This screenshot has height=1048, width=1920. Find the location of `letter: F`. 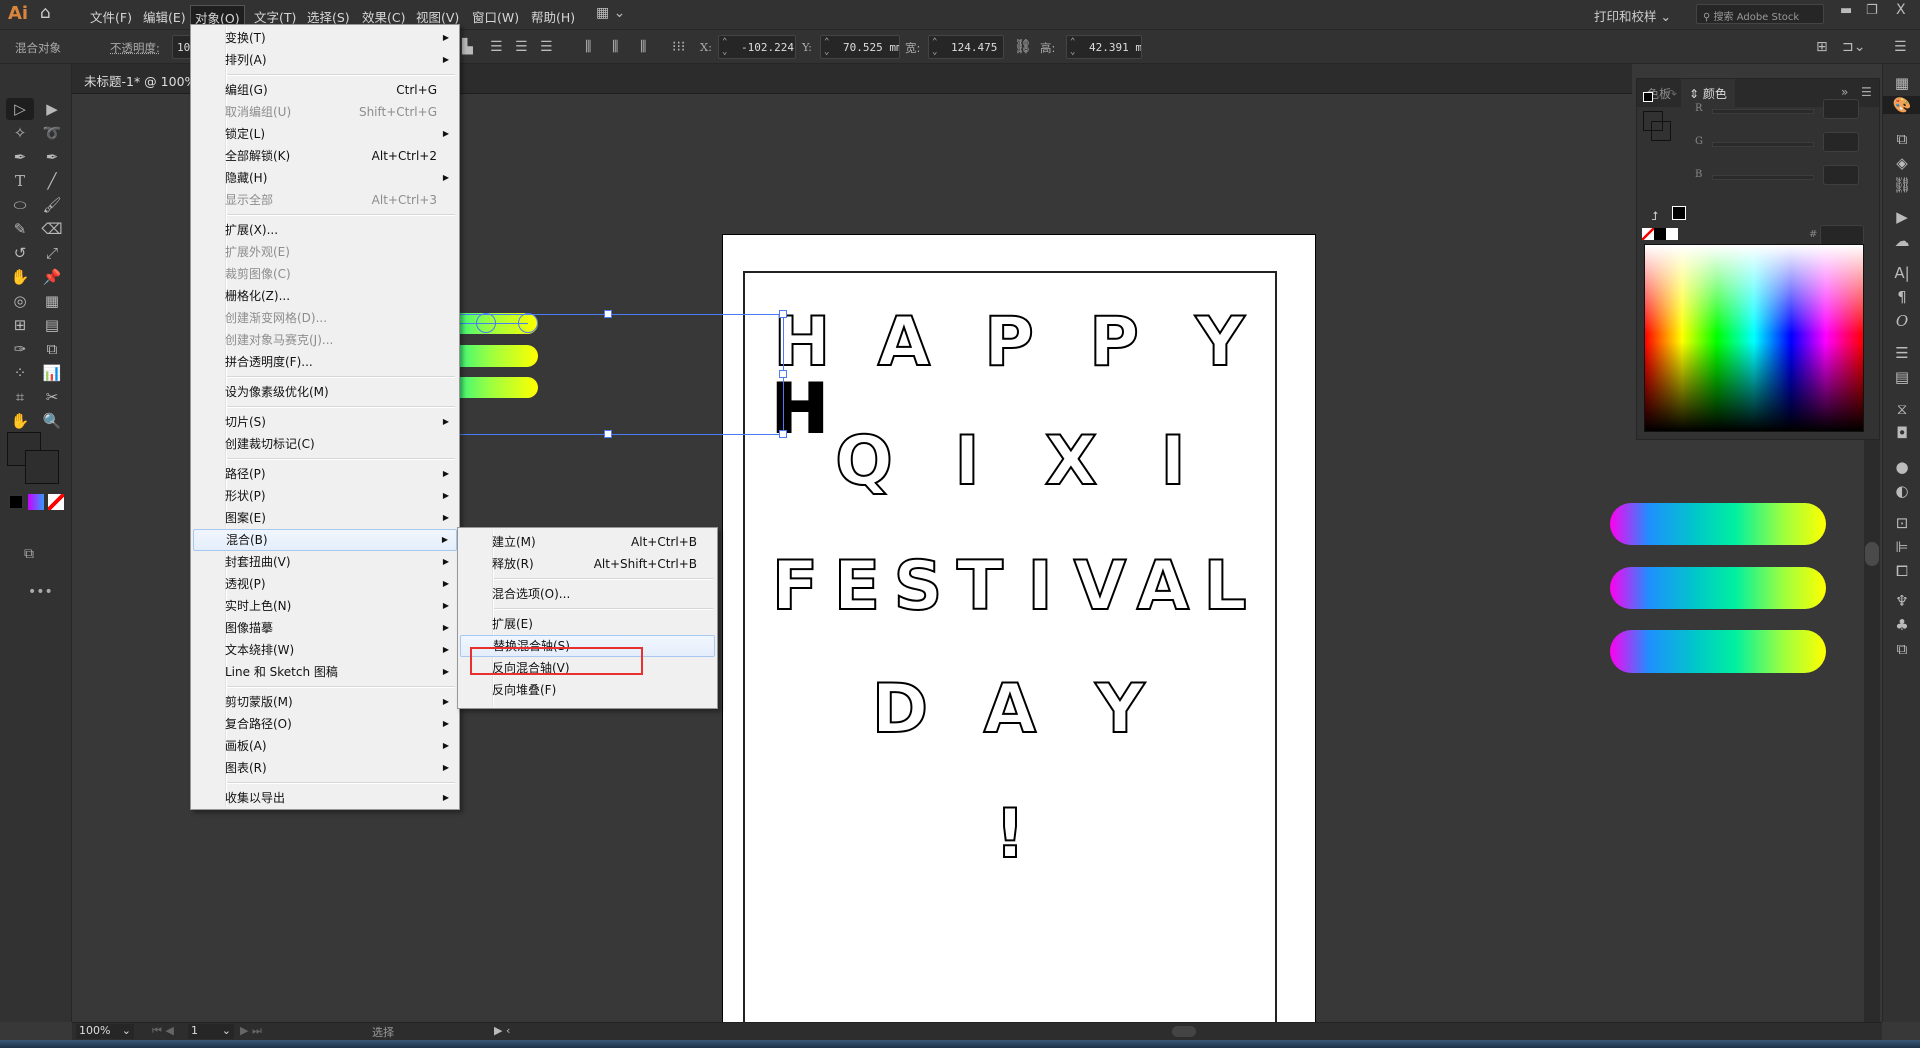

letter: F is located at coordinates (795, 587).